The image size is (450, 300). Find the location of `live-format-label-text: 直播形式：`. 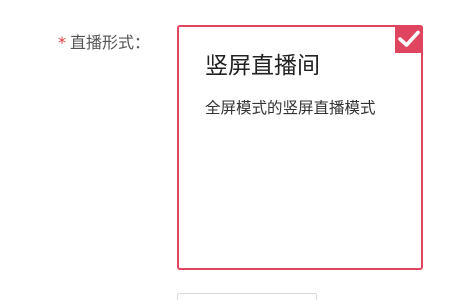

live-format-label-text: 直播形式： is located at coordinates (110, 42).